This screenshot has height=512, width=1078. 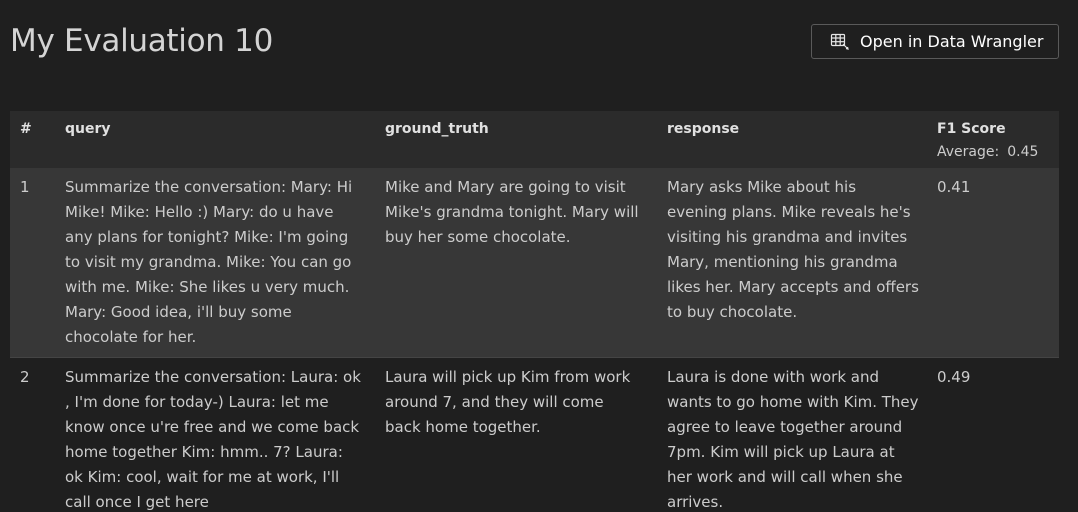 I want to click on average-value: 0.45, so click(x=1023, y=152).